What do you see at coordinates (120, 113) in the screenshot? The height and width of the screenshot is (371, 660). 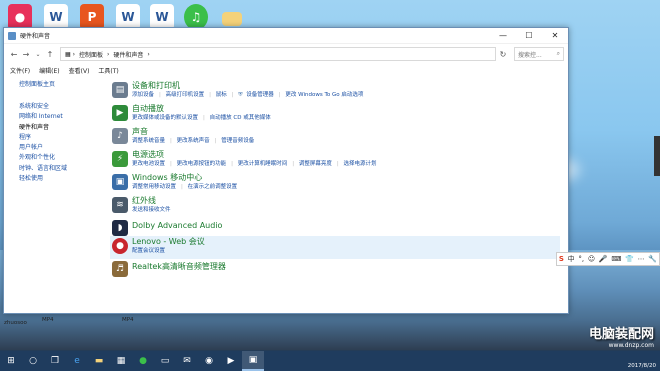 I see `autoplay-icon: ▶` at bounding box center [120, 113].